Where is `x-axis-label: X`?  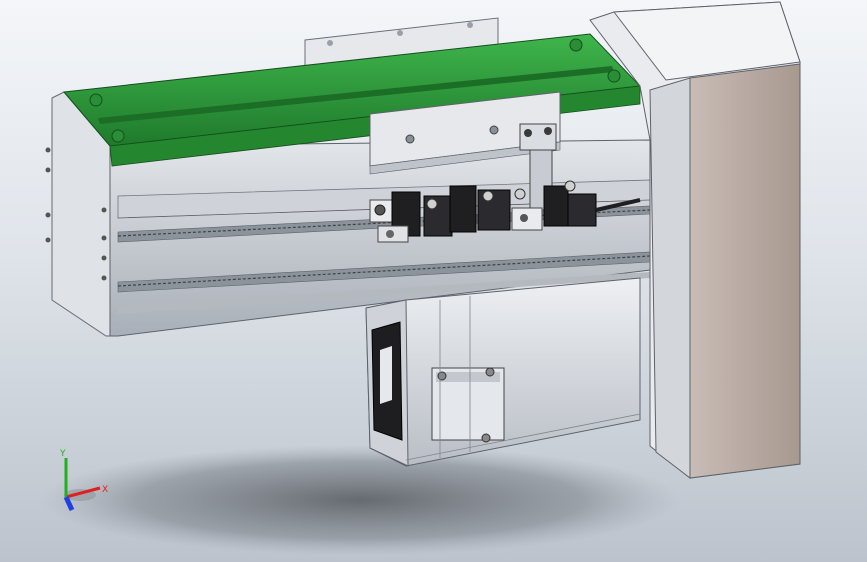 x-axis-label: X is located at coordinates (105, 490).